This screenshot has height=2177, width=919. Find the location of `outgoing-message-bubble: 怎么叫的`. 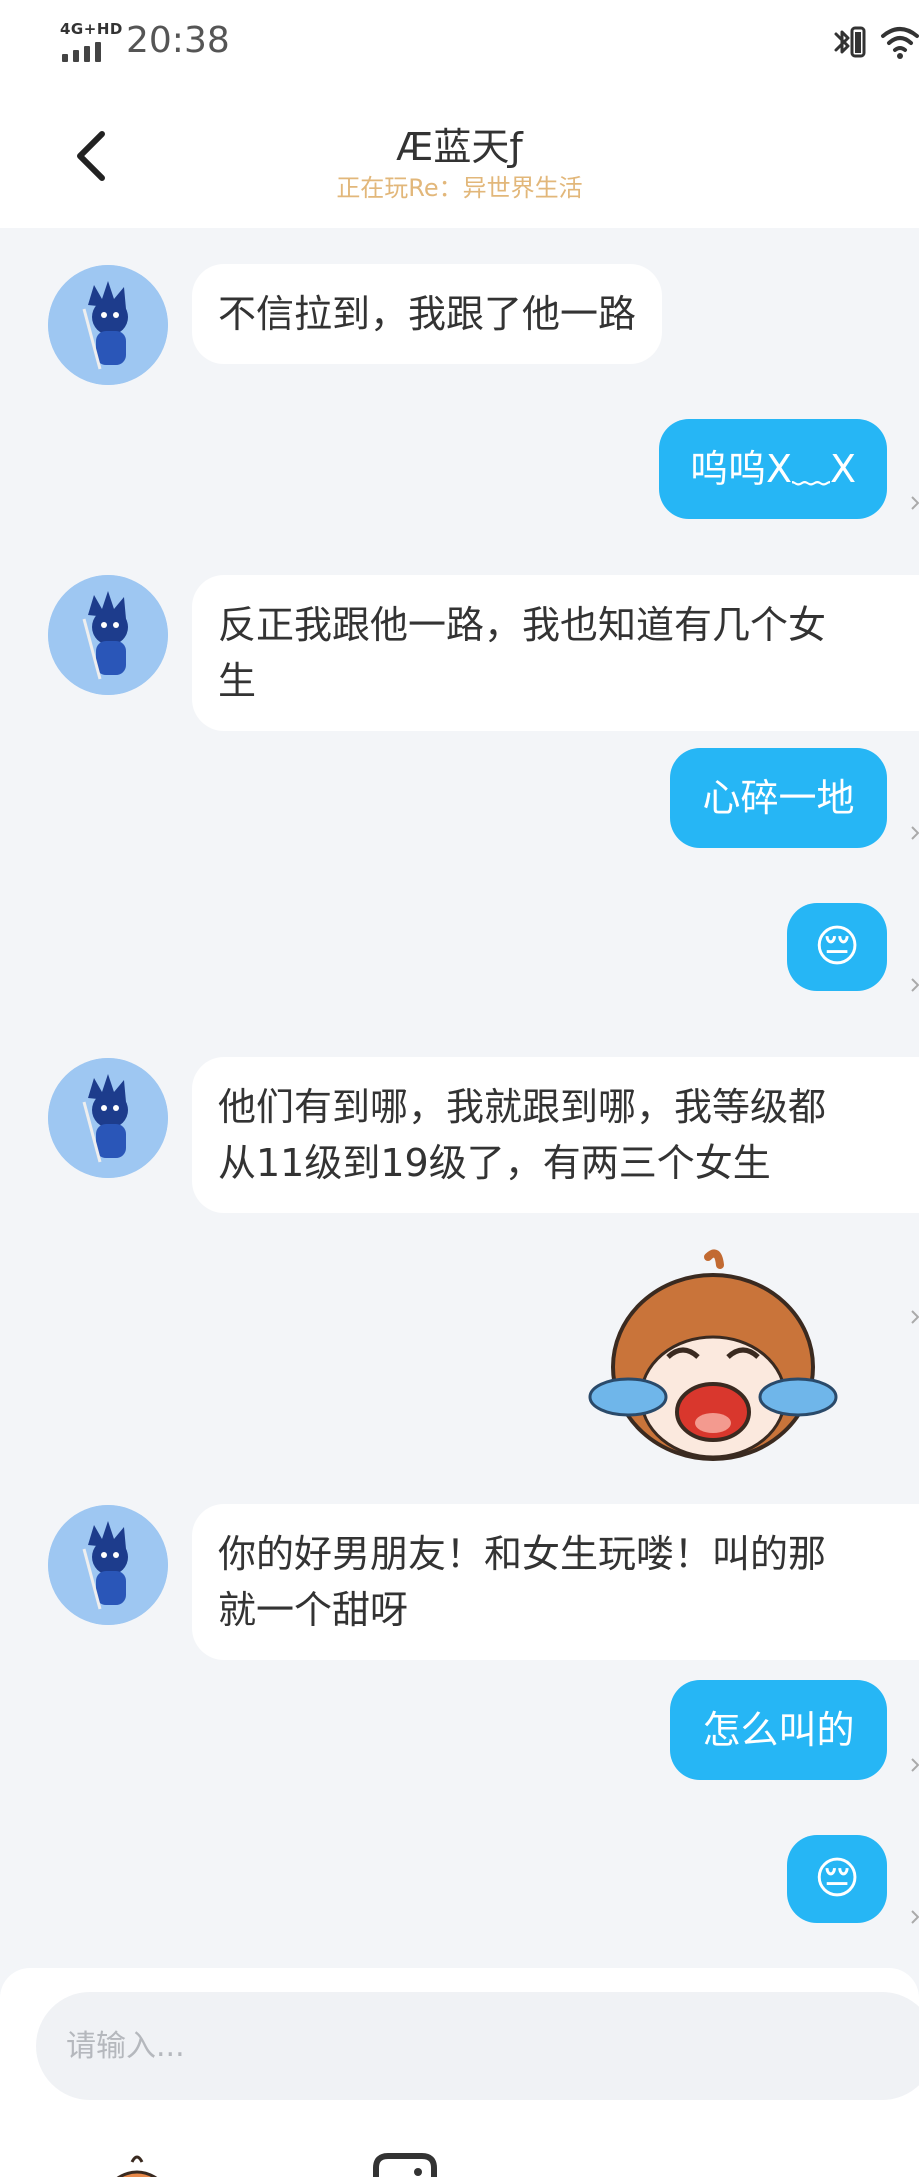

outgoing-message-bubble: 怎么叫的 is located at coordinates (778, 1730).